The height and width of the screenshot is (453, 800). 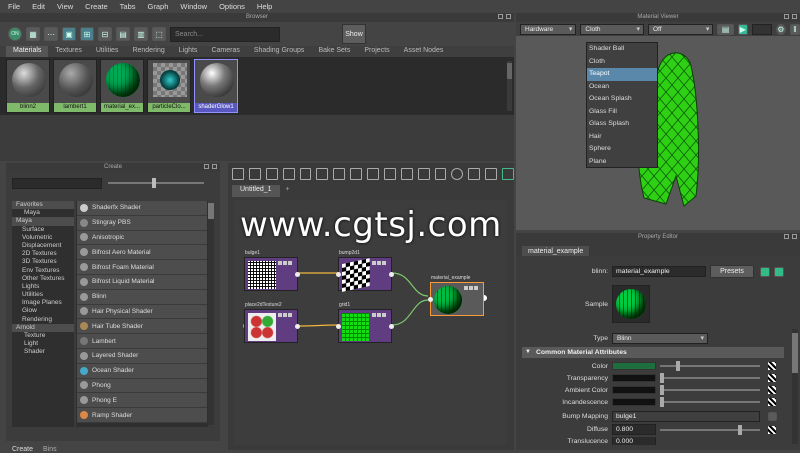 I want to click on diffuse-field: 0.800, so click(x=634, y=429).